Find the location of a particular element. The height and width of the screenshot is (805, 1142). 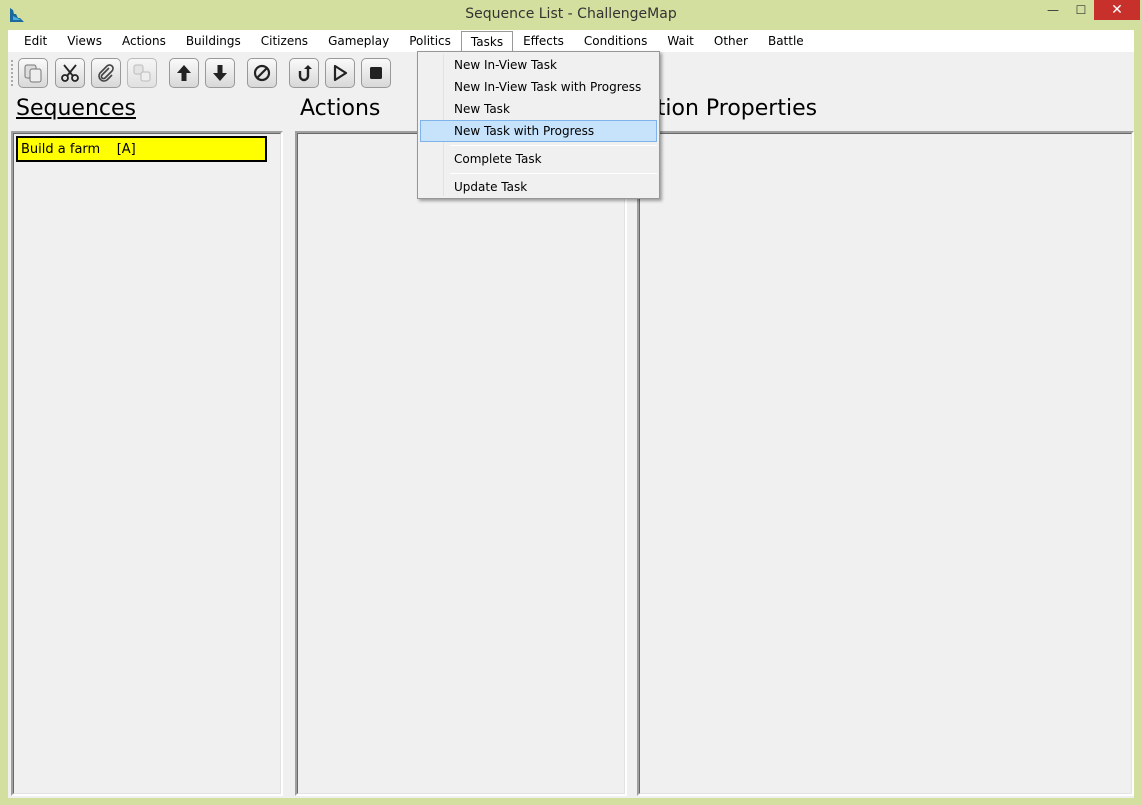

menu-edit: Edit is located at coordinates (35, 41).